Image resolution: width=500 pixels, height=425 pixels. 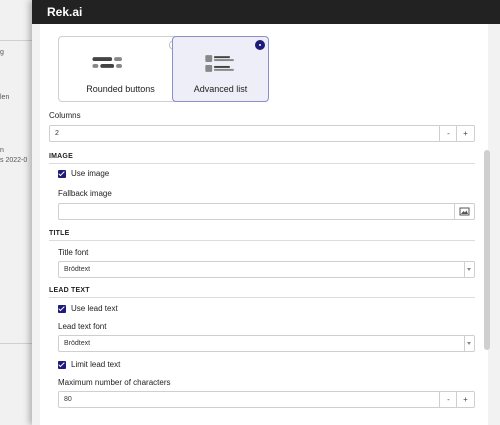 What do you see at coordinates (2, 52) in the screenshot?
I see `background-text: g` at bounding box center [2, 52].